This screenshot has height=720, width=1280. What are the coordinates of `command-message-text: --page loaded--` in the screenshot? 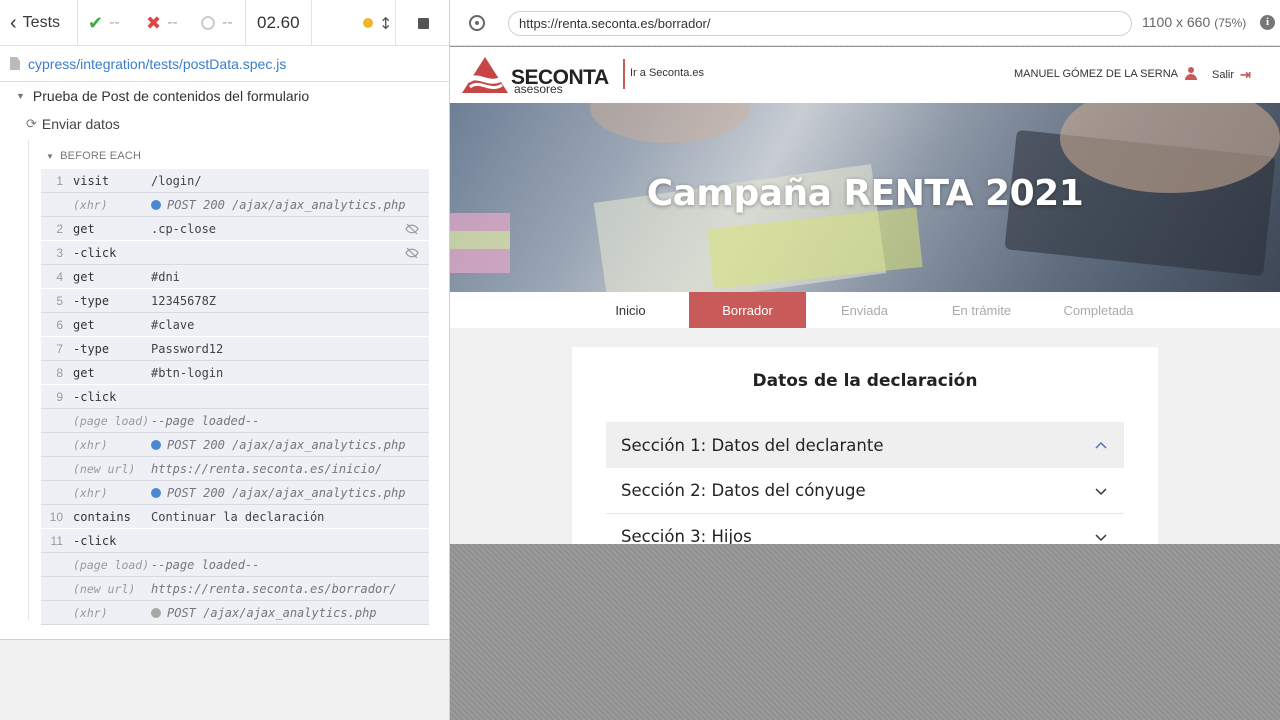 It's located at (205, 565).